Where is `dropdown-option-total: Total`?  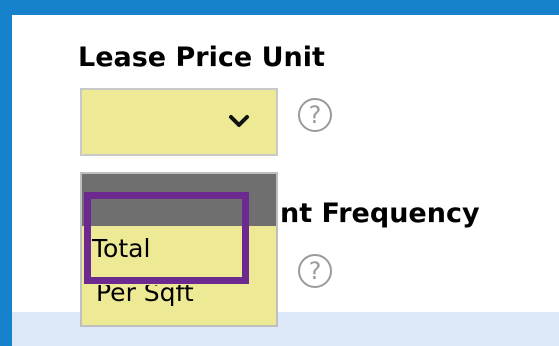
dropdown-option-total: Total is located at coordinates (121, 249).